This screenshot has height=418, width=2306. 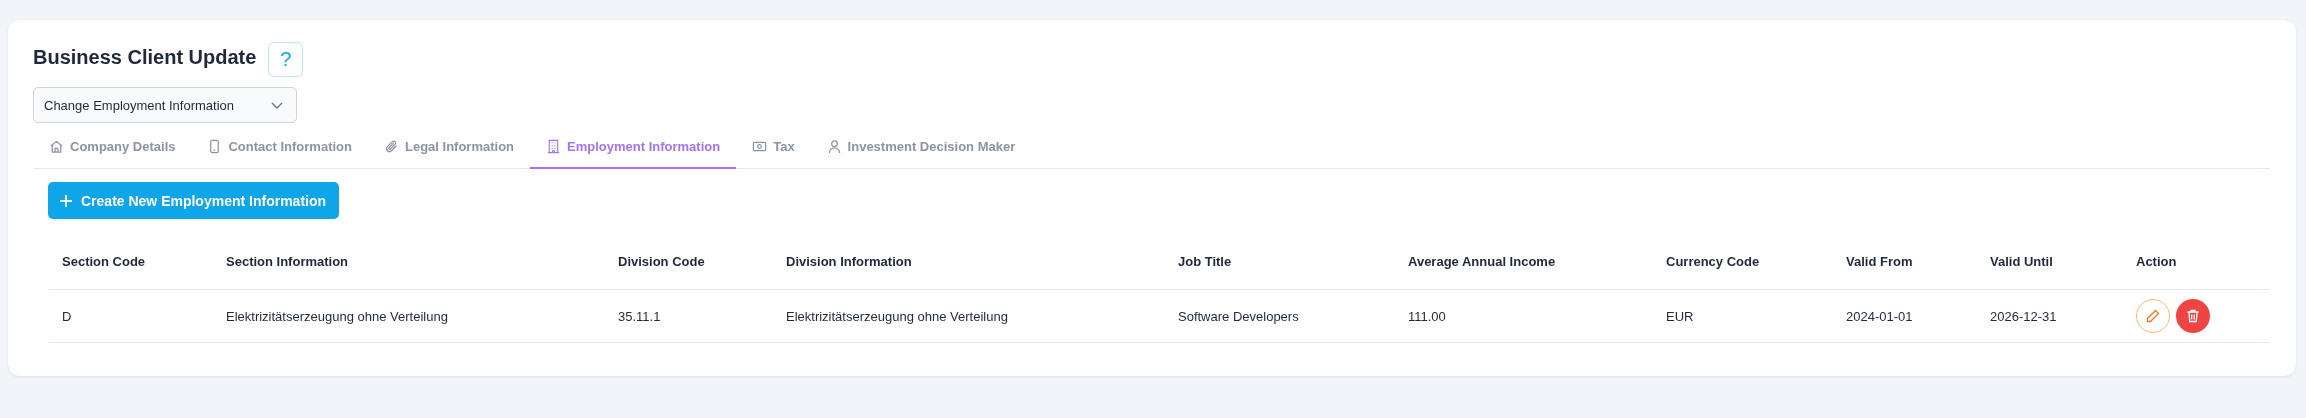 I want to click on table-cell-text: D, so click(x=67, y=316).